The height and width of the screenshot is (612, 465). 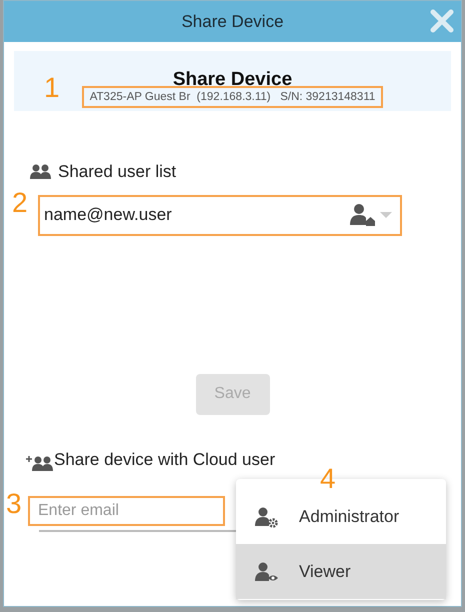 What do you see at coordinates (20, 202) in the screenshot?
I see `callout-number: 2` at bounding box center [20, 202].